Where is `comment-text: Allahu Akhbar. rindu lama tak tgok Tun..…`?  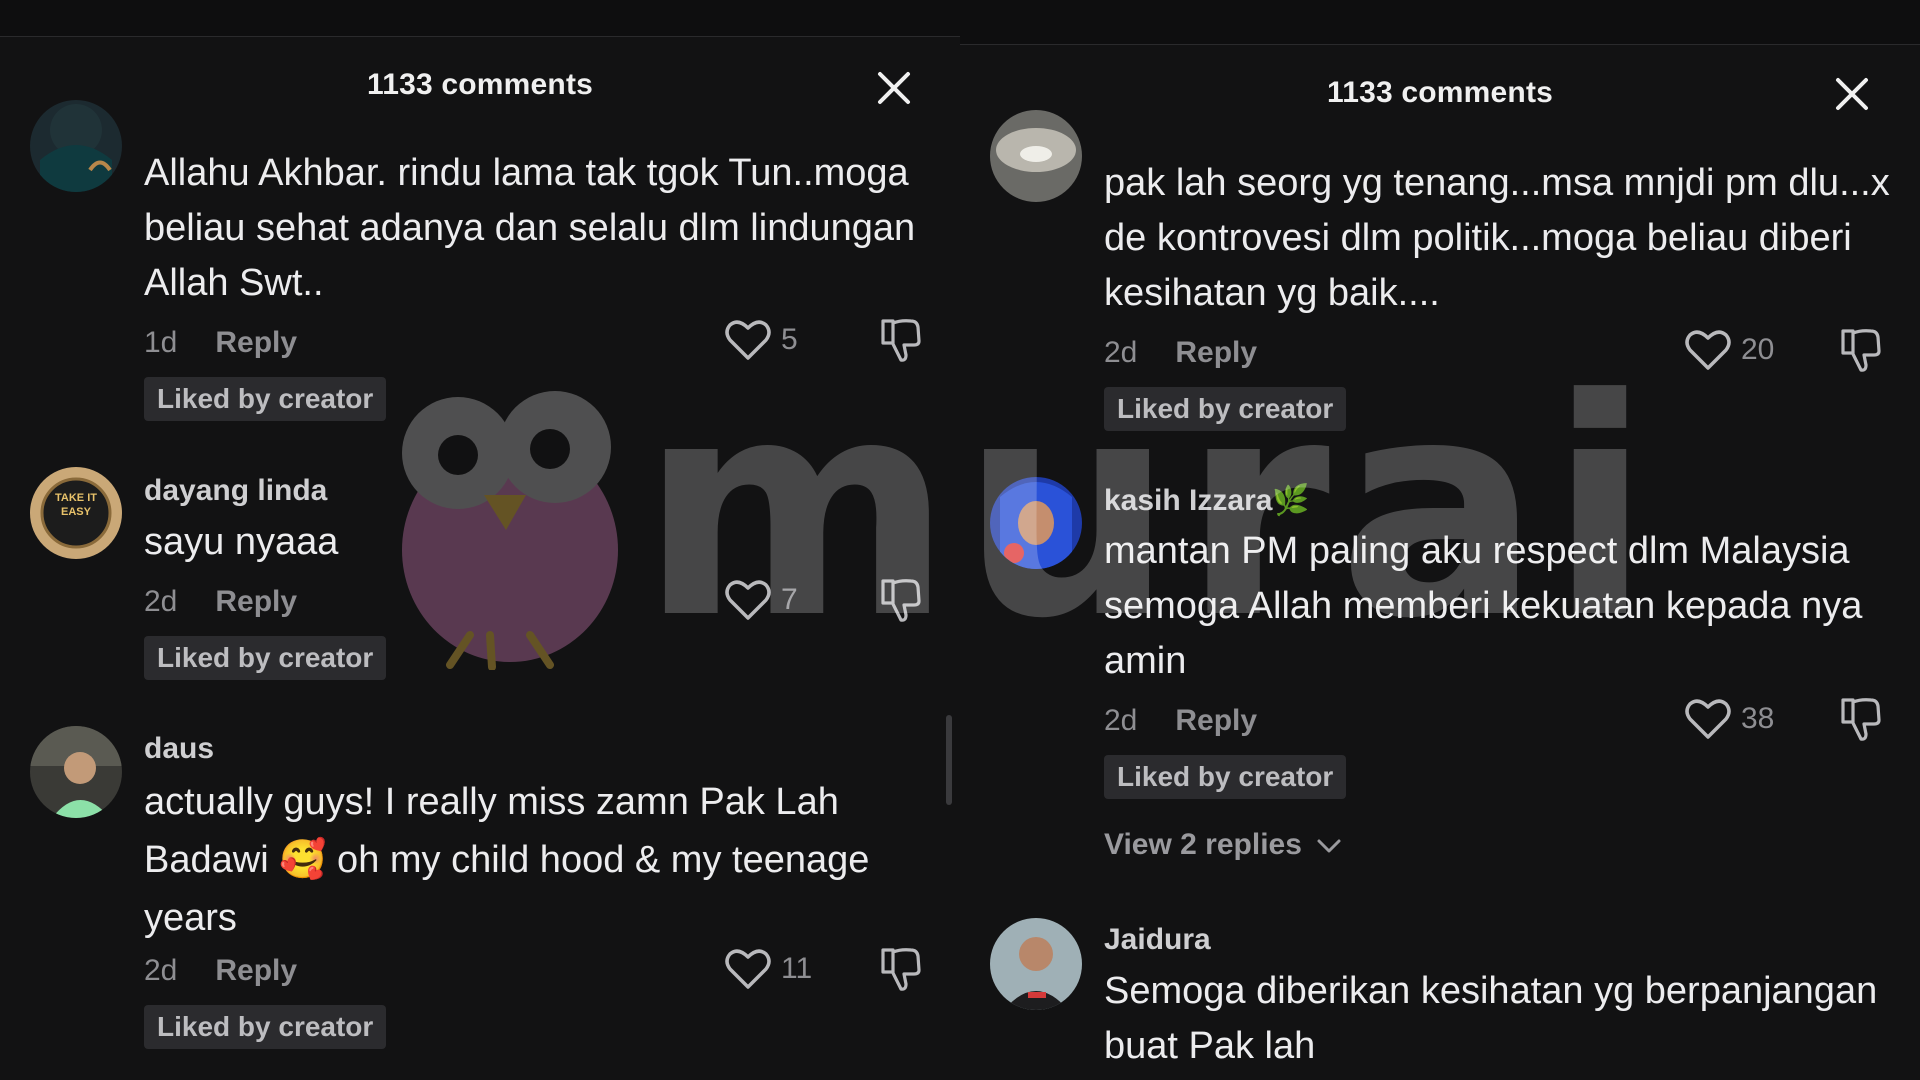 comment-text: Allahu Akhbar. rindu lama tak tgok Tun..… is located at coordinates (530, 228).